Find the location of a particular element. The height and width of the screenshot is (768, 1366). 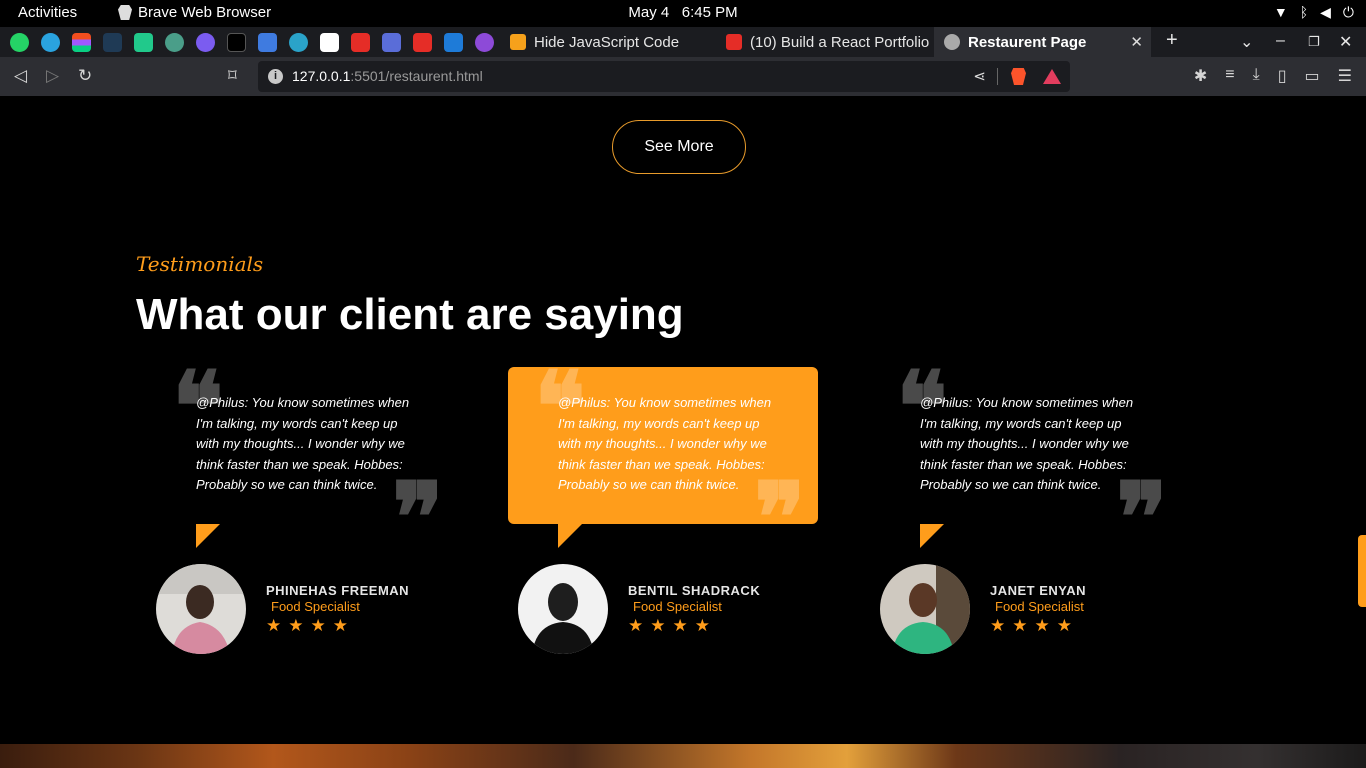

wifi-icon: ▼ is located at coordinates (1280, 12).